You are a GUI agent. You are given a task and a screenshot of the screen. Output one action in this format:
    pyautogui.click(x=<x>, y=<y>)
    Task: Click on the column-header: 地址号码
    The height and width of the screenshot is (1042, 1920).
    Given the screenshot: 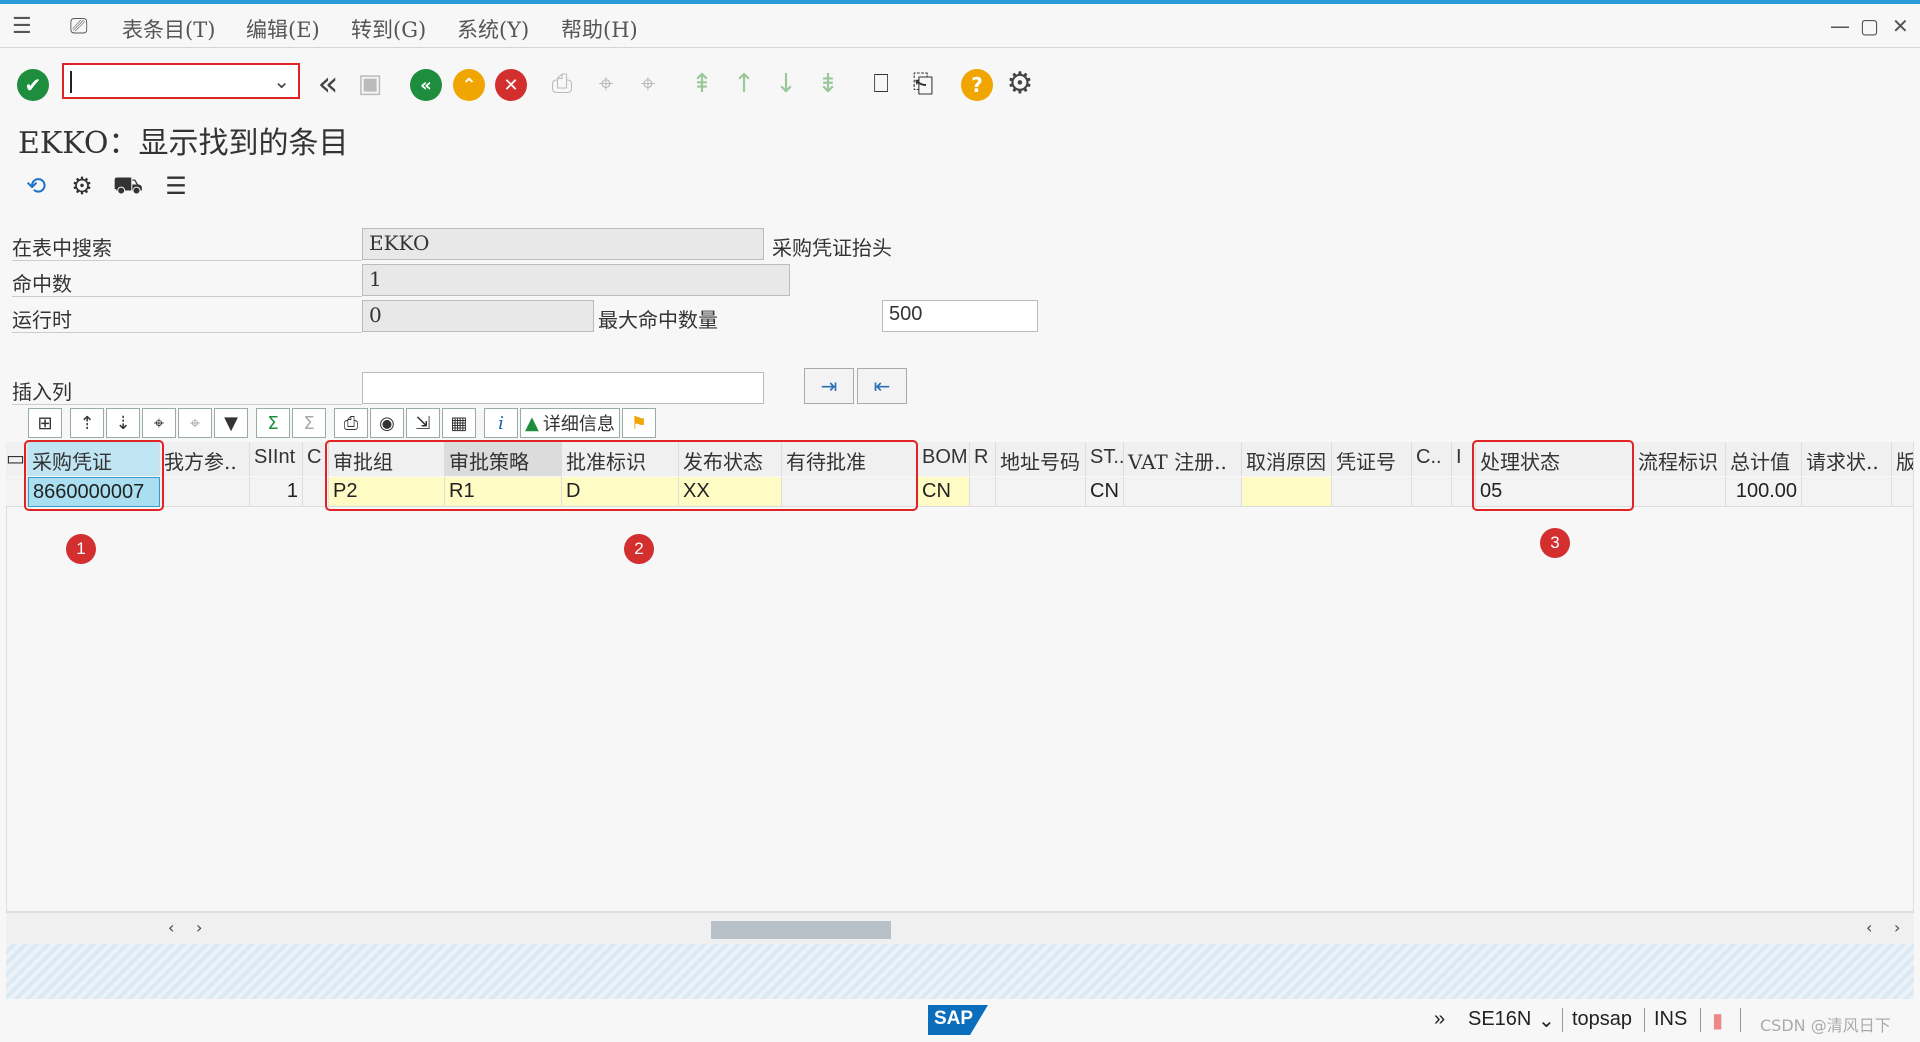 What is the action you would take?
    pyautogui.click(x=1041, y=459)
    